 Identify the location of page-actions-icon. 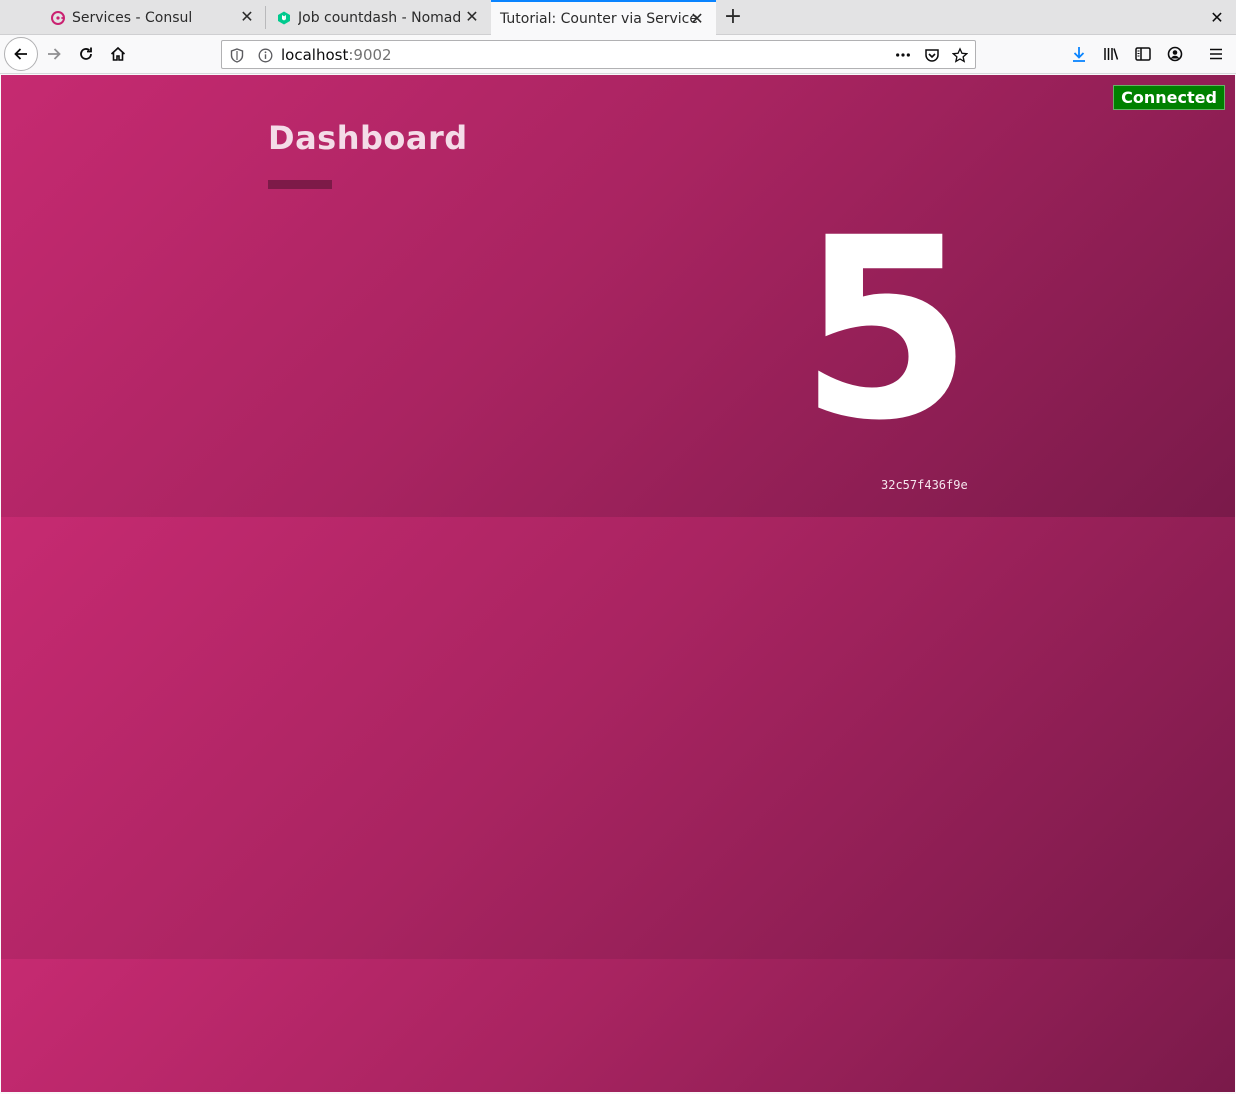
(903, 55).